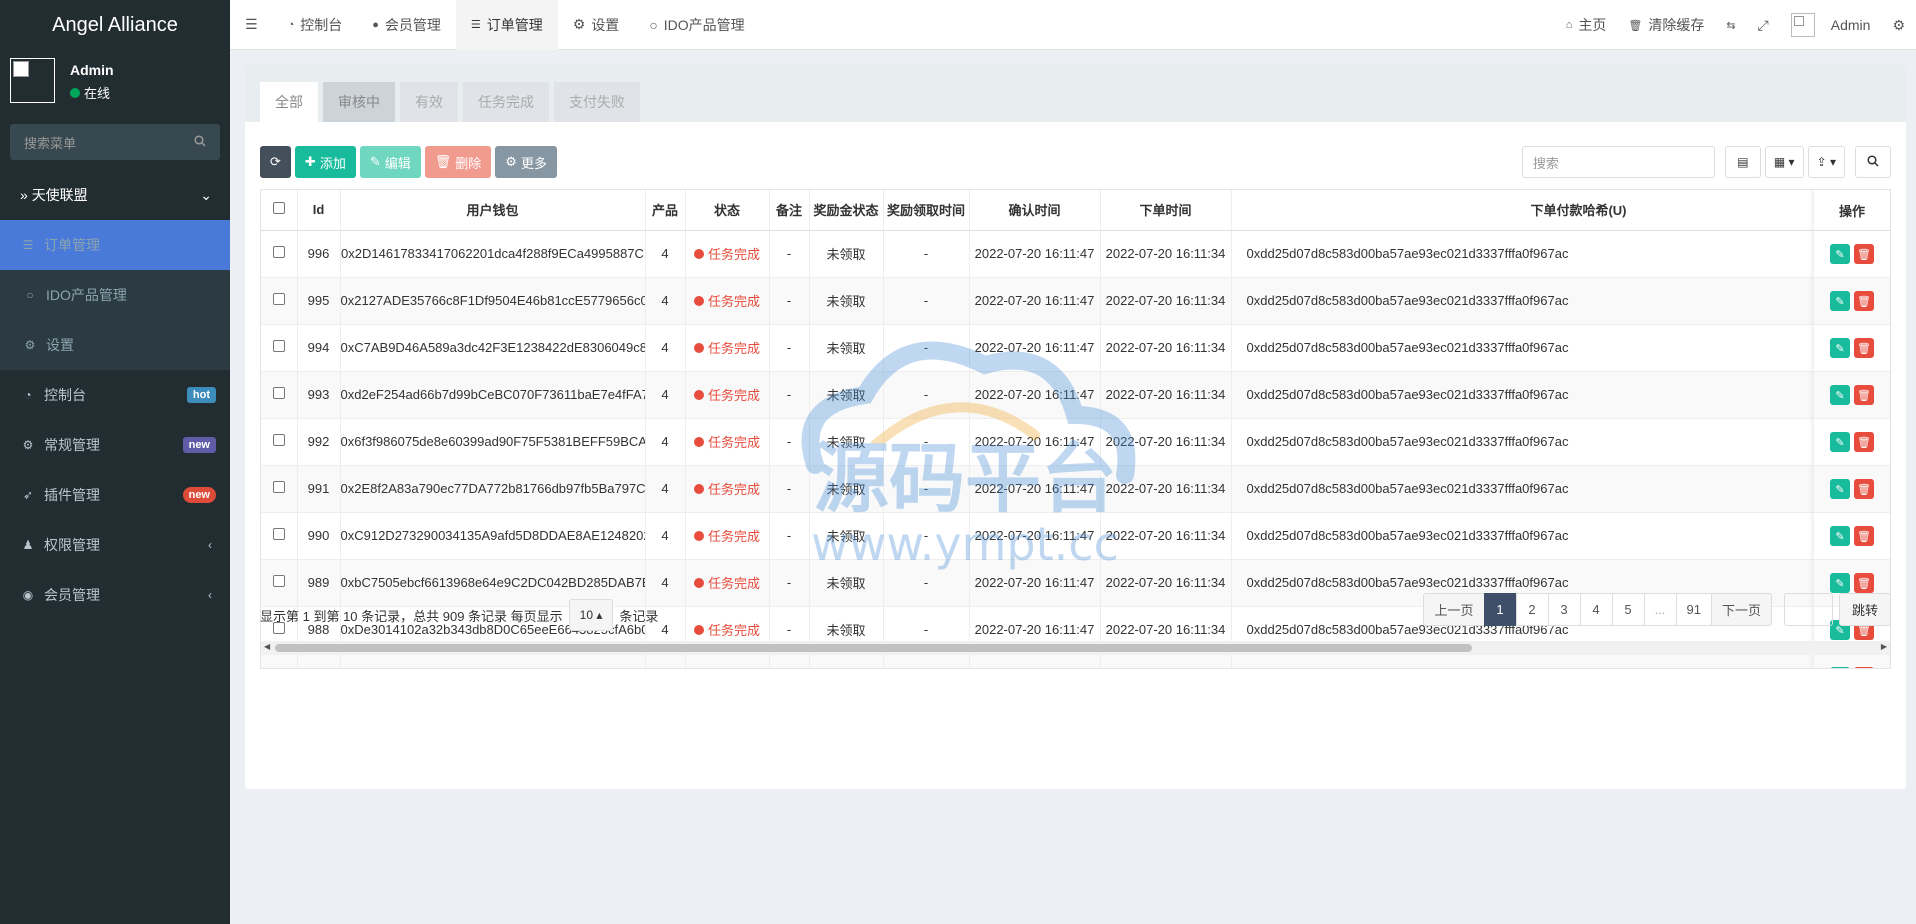  Describe the element at coordinates (1831, 25) in the screenshot. I see `admin-menu: Admin` at that location.